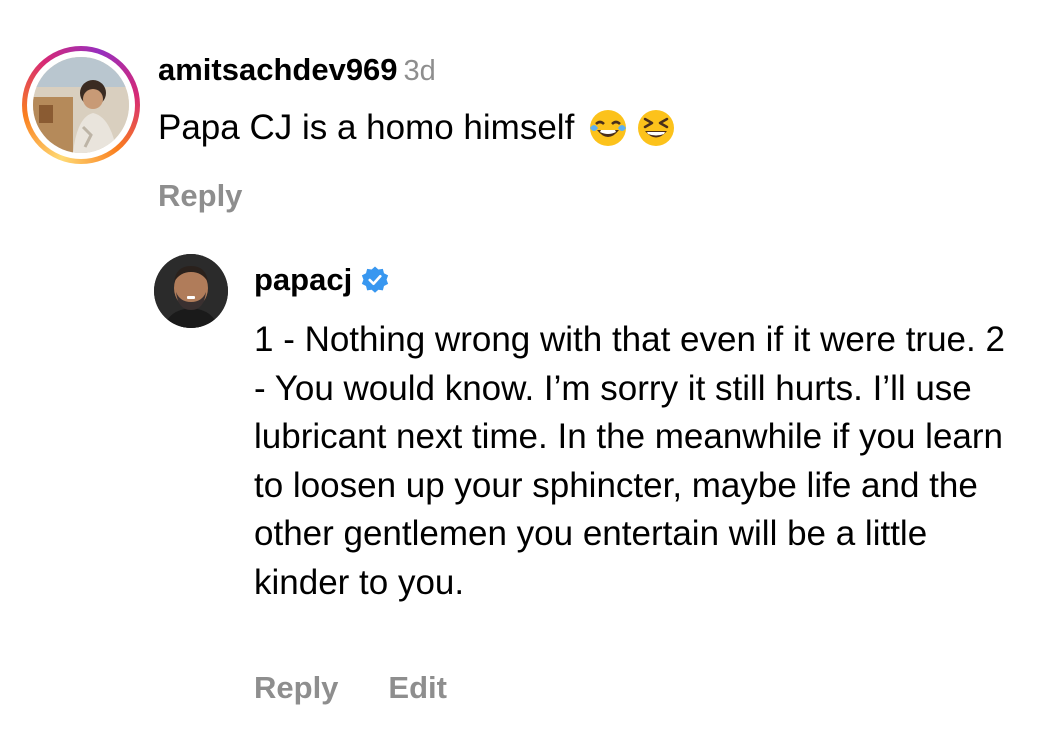 The height and width of the screenshot is (746, 1045). What do you see at coordinates (419, 71) in the screenshot?
I see `comment-timestamp: 3d` at bounding box center [419, 71].